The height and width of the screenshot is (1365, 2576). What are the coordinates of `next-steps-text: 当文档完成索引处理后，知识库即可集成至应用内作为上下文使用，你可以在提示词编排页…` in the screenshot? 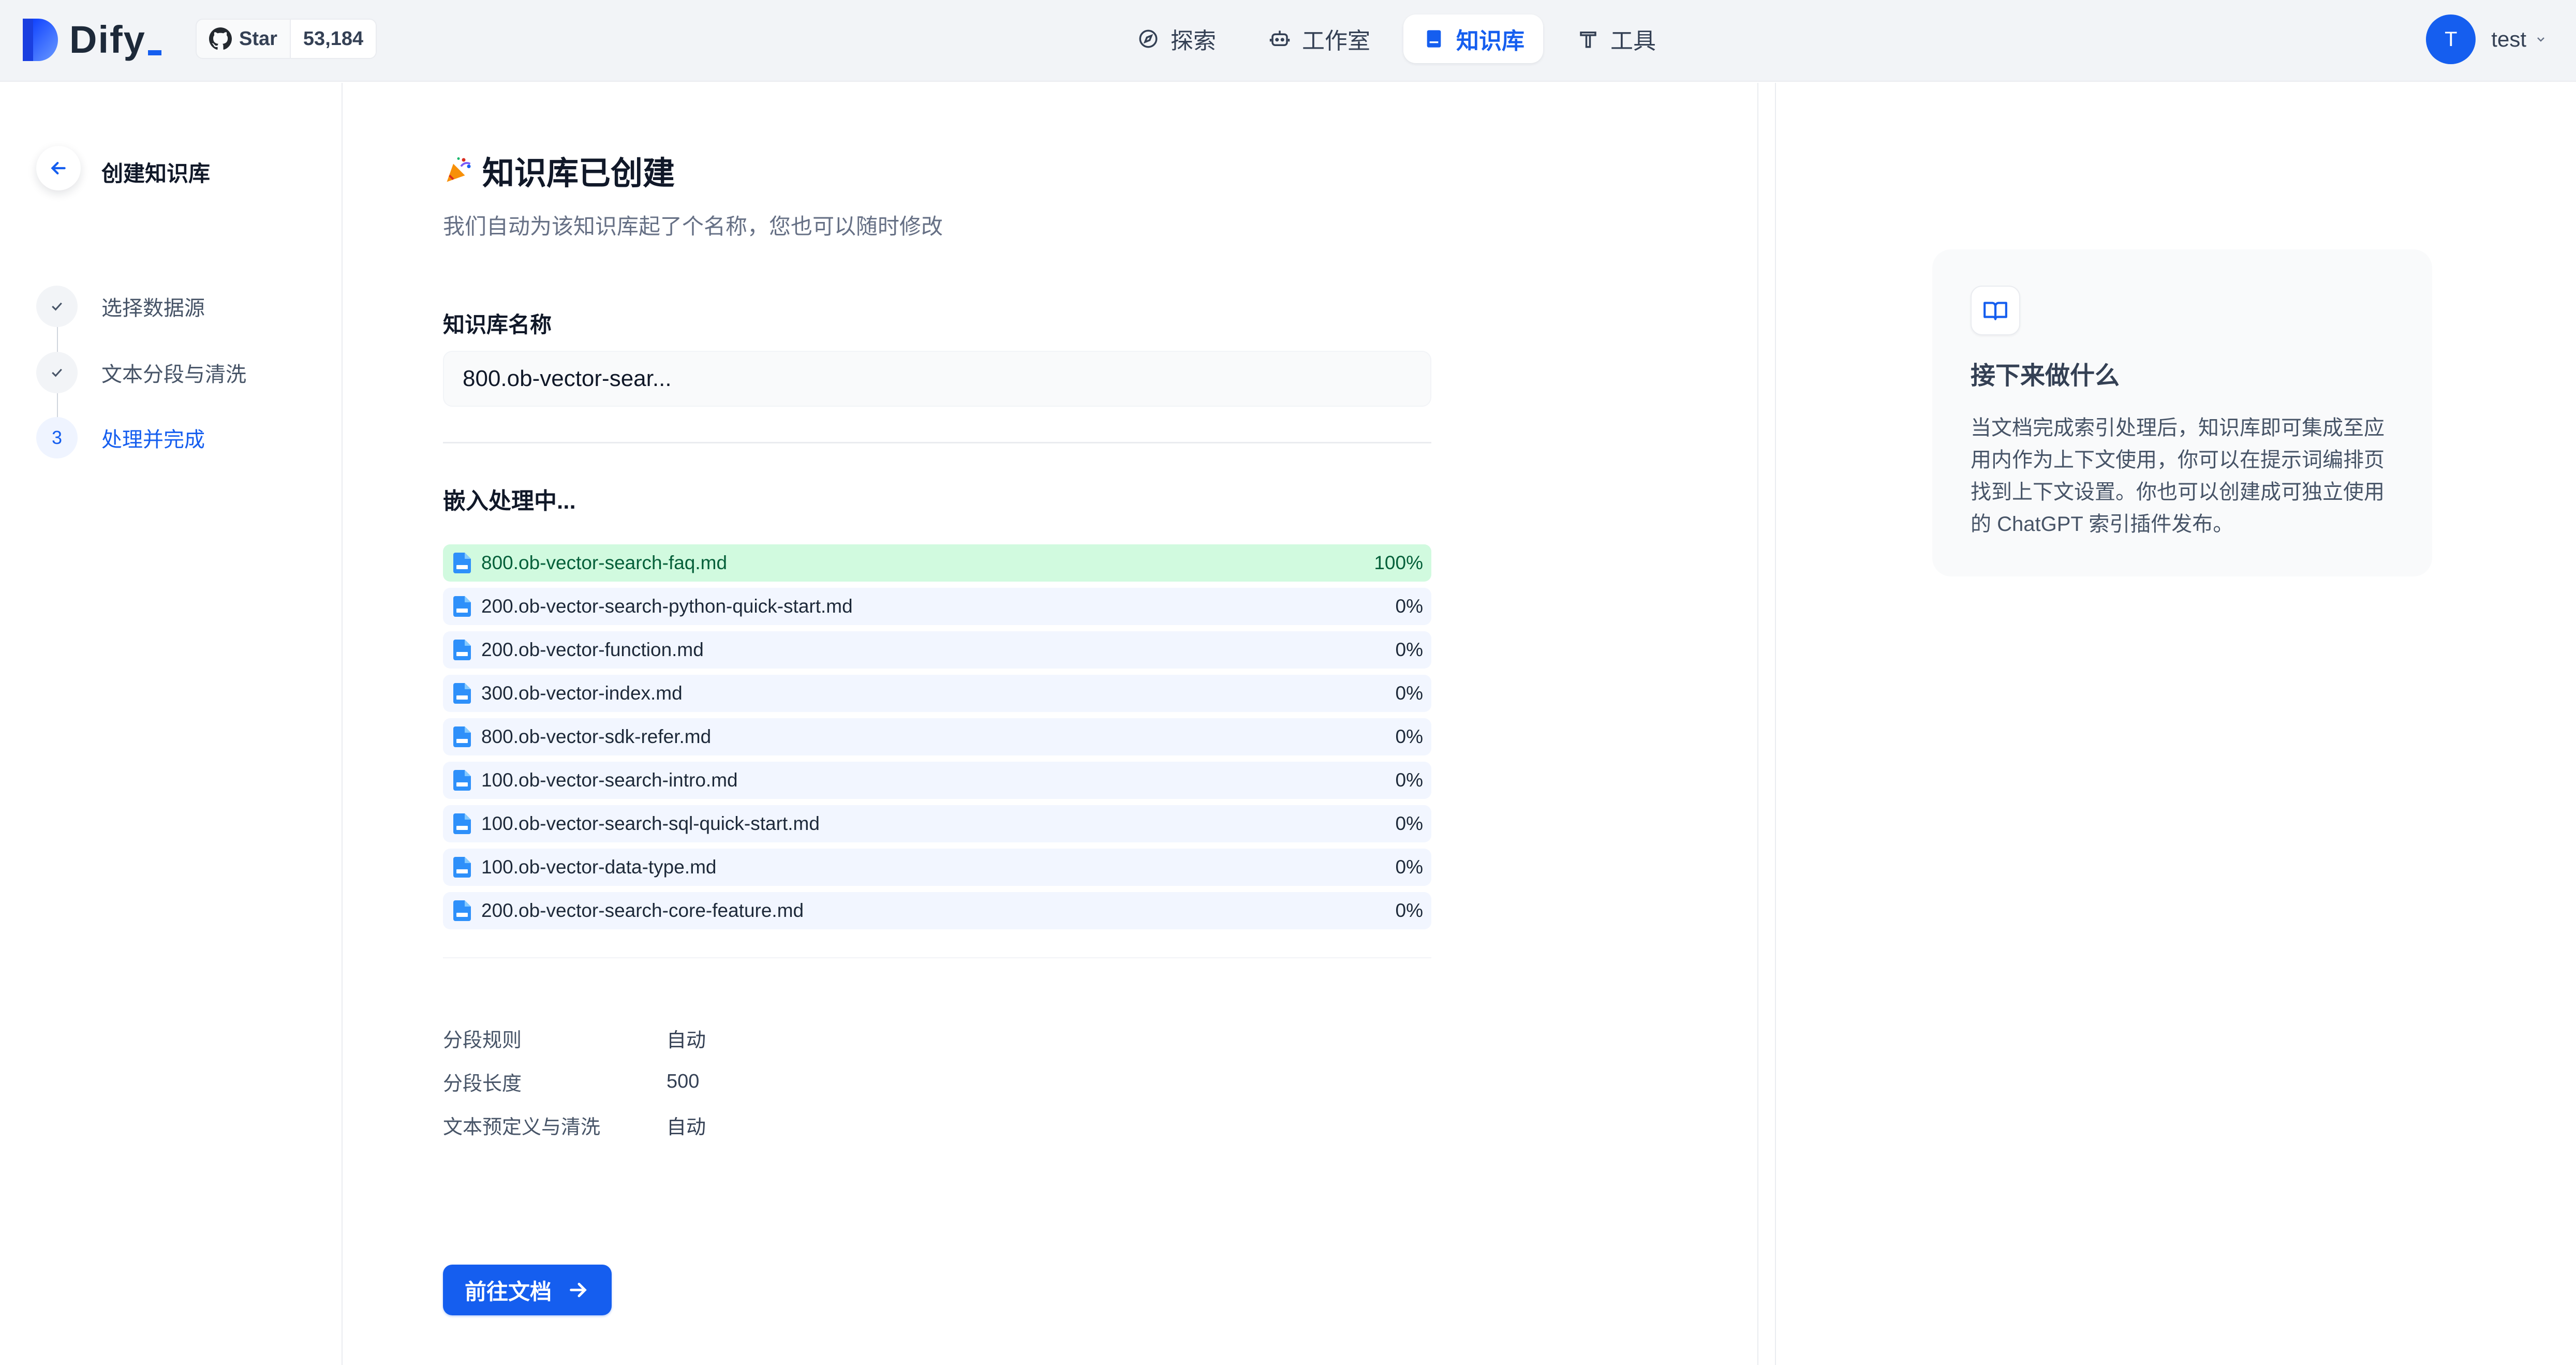 It's located at (2178, 476).